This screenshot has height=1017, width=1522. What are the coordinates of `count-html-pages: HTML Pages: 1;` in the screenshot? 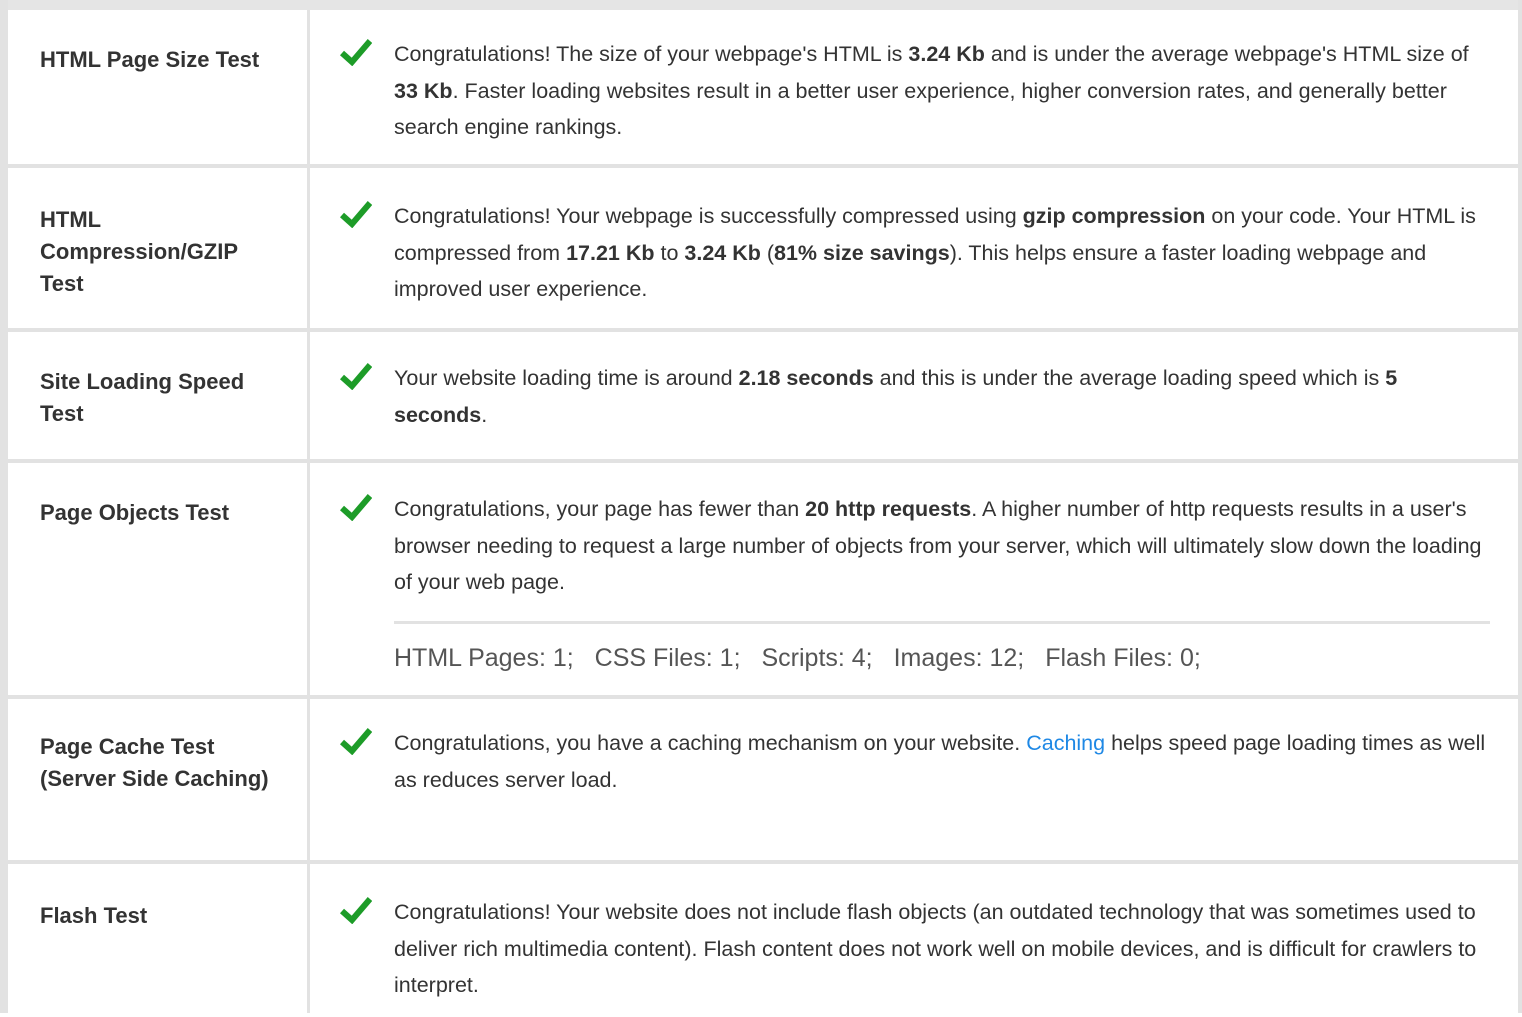 It's located at (484, 657).